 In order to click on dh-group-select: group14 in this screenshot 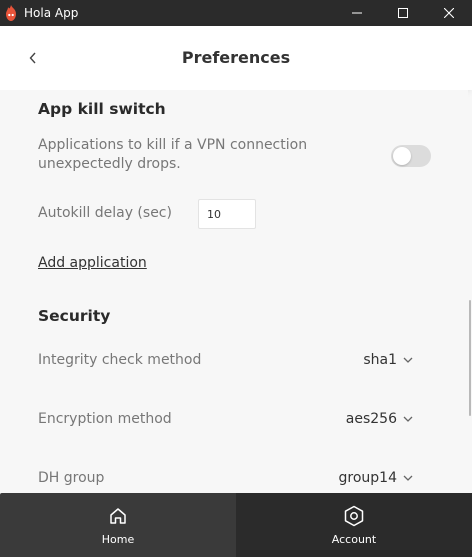, I will do `click(376, 478)`.